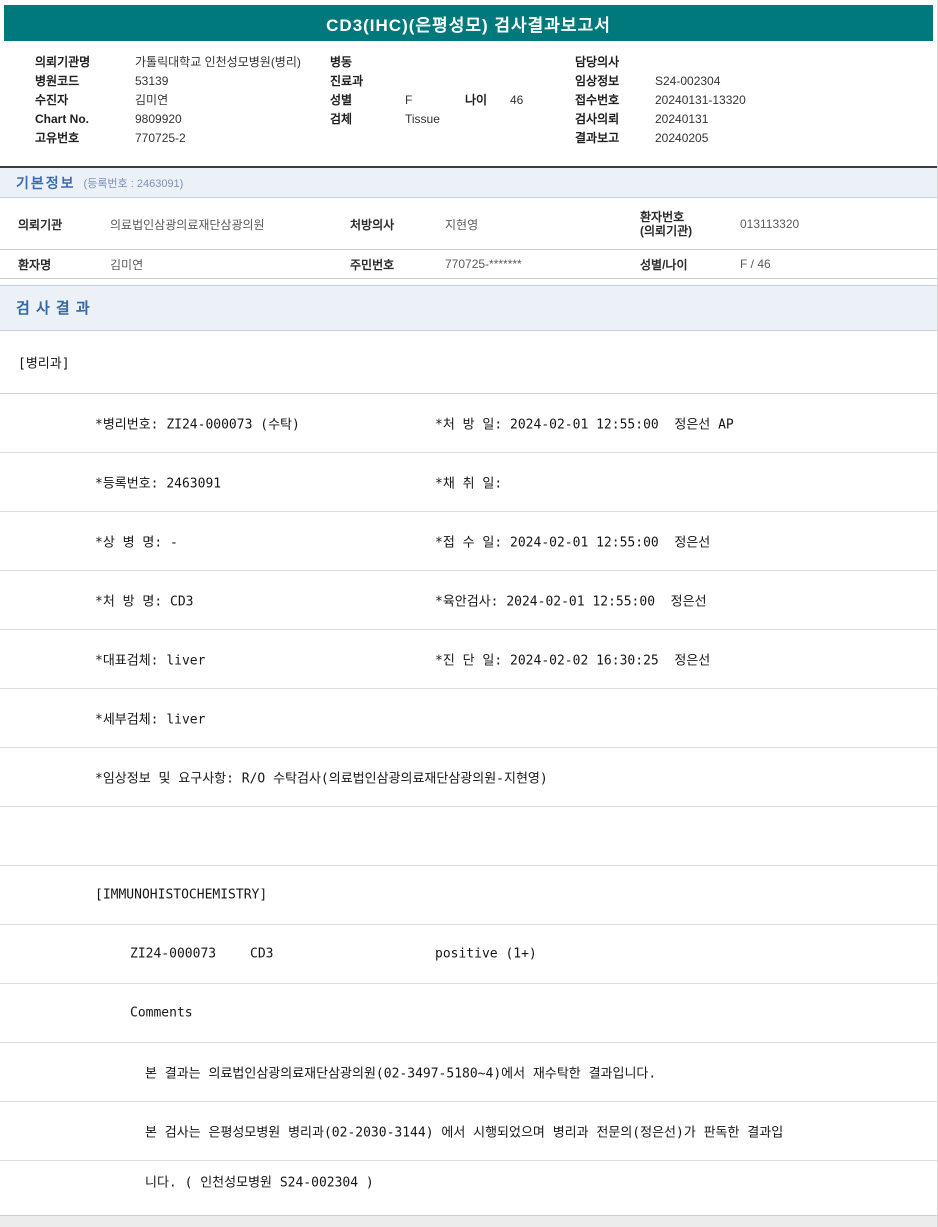 The height and width of the screenshot is (1227, 938). Describe the element at coordinates (573, 661) in the screenshot. I see `detail-right: *진 단 일: 2024-02-02 16:30:25 정은선` at that location.